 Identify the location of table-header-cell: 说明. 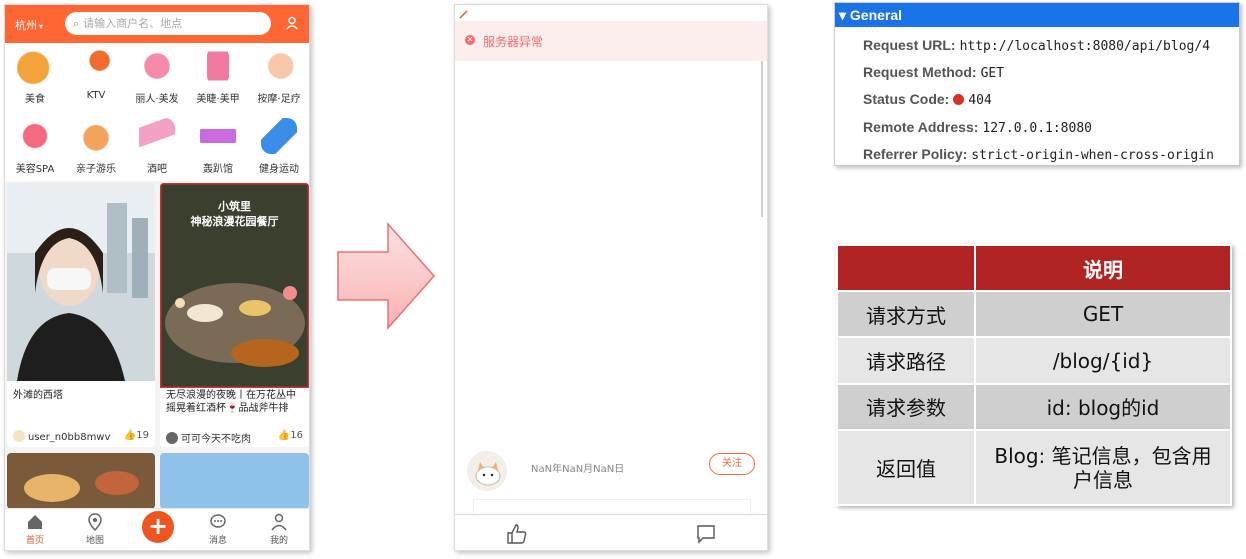
(1103, 268).